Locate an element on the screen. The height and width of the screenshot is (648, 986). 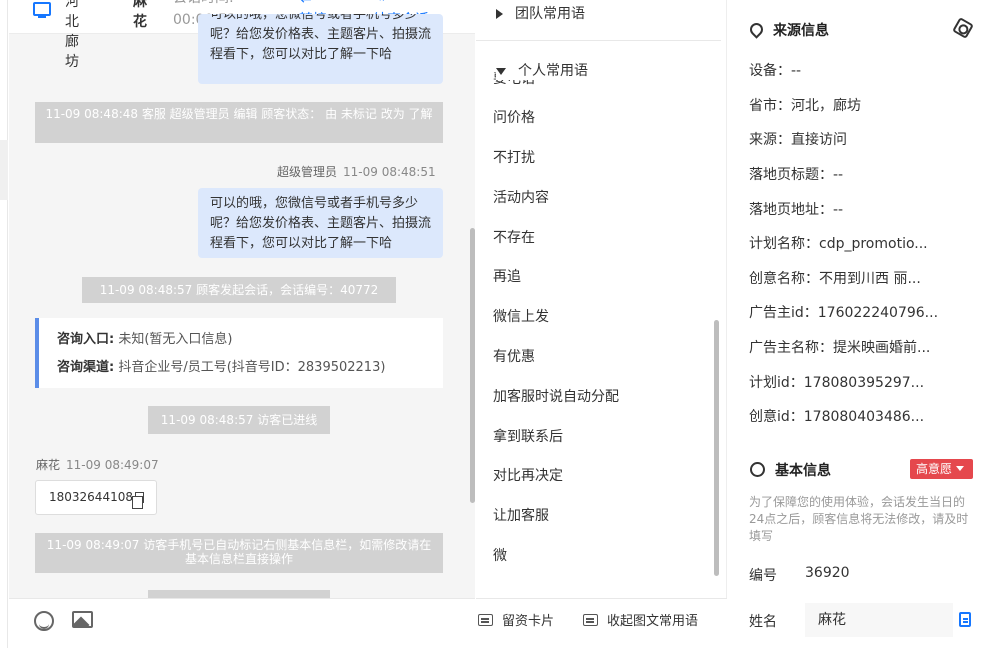
phrase-item: 对比再决定 is located at coordinates (528, 476).